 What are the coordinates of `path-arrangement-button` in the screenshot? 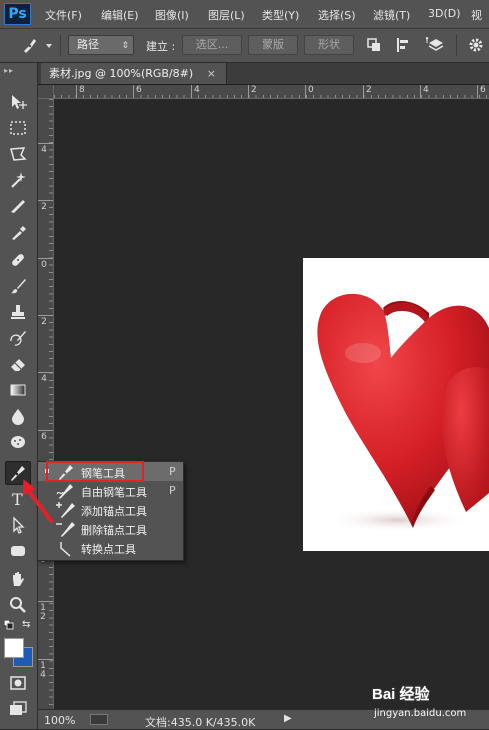 It's located at (436, 45).